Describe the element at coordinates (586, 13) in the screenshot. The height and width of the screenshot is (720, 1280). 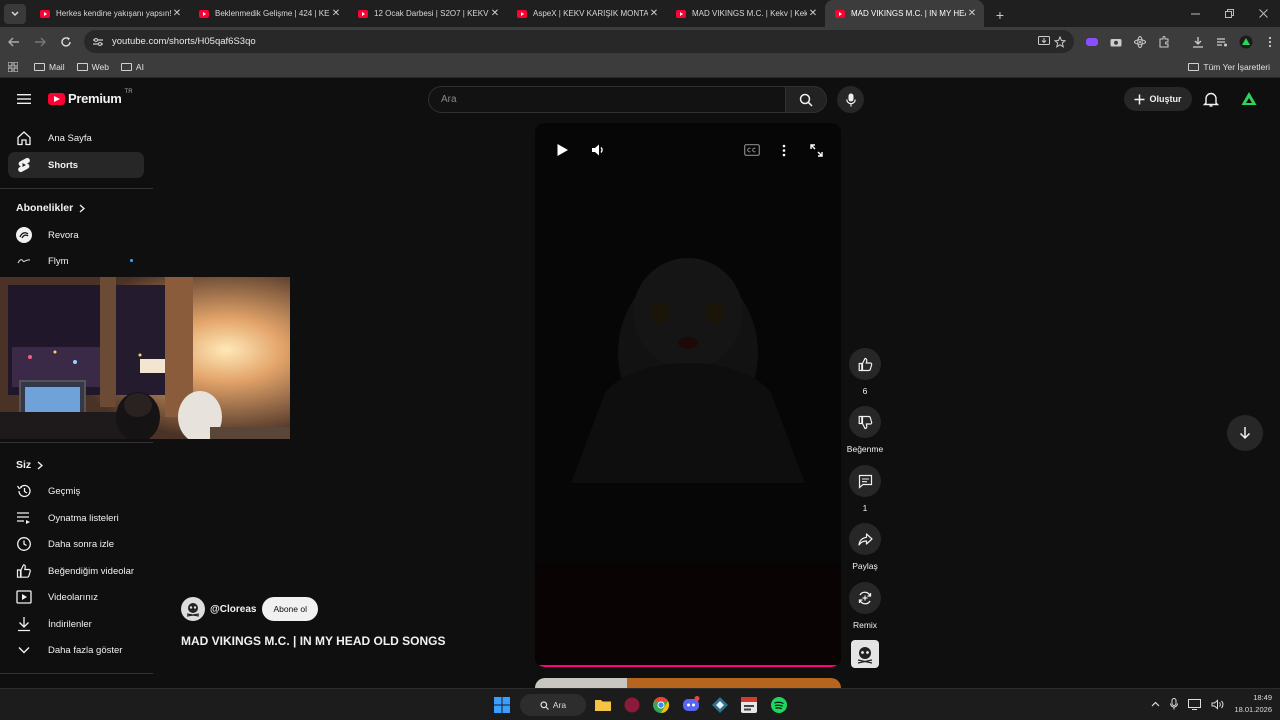
I see `browser-tab: AspeX | KEKV KARIŞIK MONTAJ BÖLÜM ✕` at that location.